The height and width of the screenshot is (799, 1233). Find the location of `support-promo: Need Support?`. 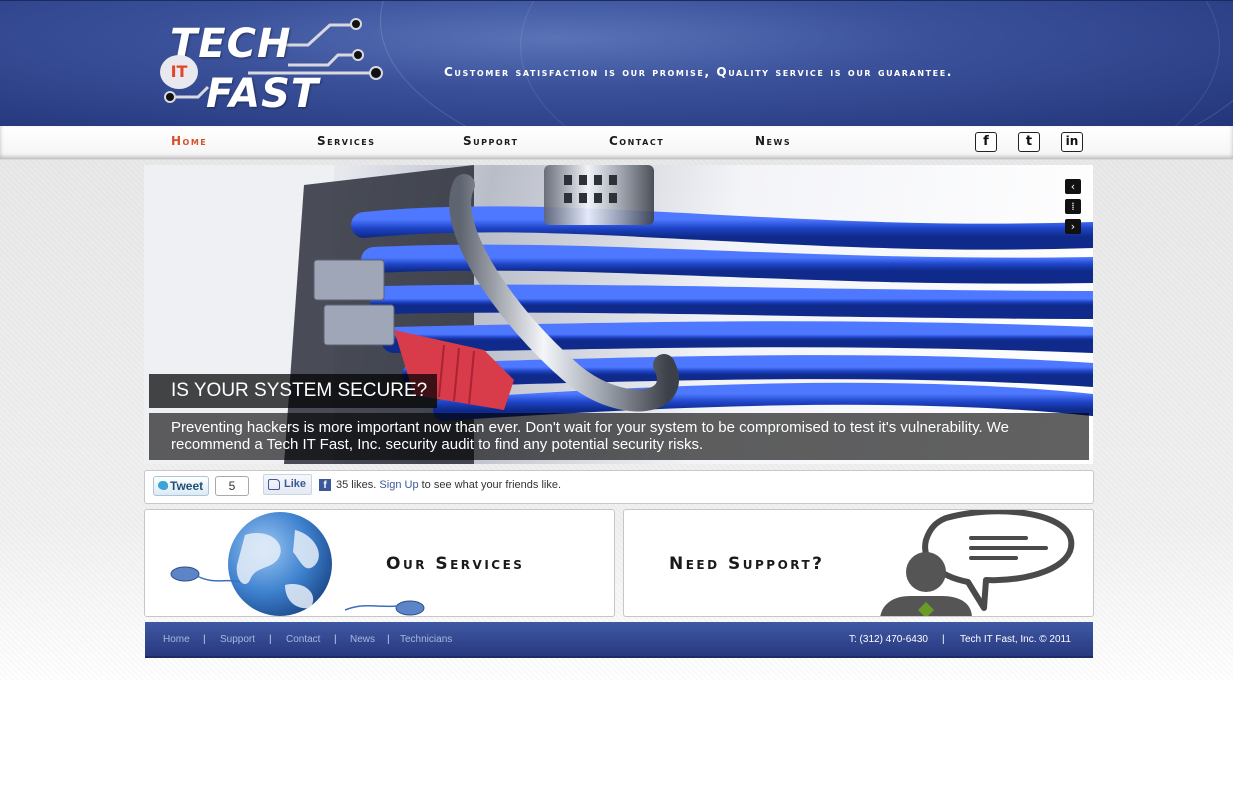

support-promo: Need Support? is located at coordinates (858, 563).